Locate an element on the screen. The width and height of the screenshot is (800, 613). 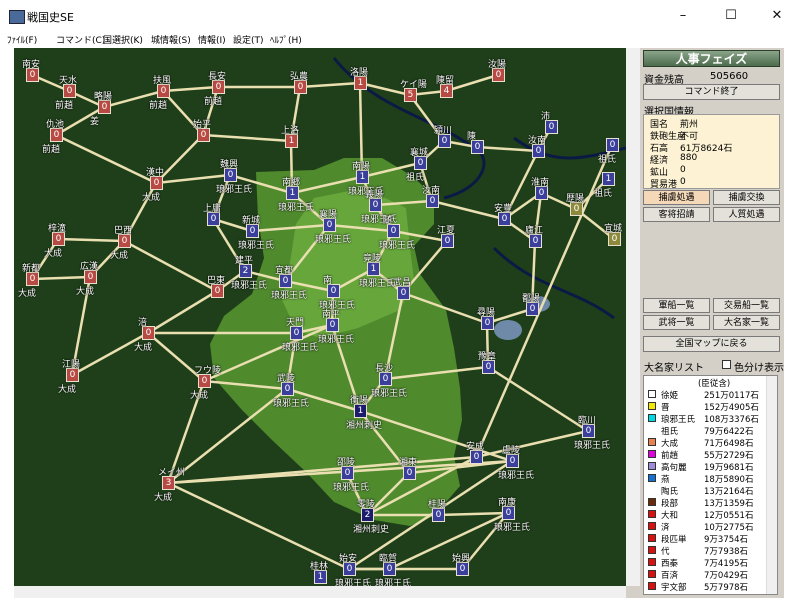
prisoner-exchange-button: 捕虜交換 is located at coordinates (746, 197).